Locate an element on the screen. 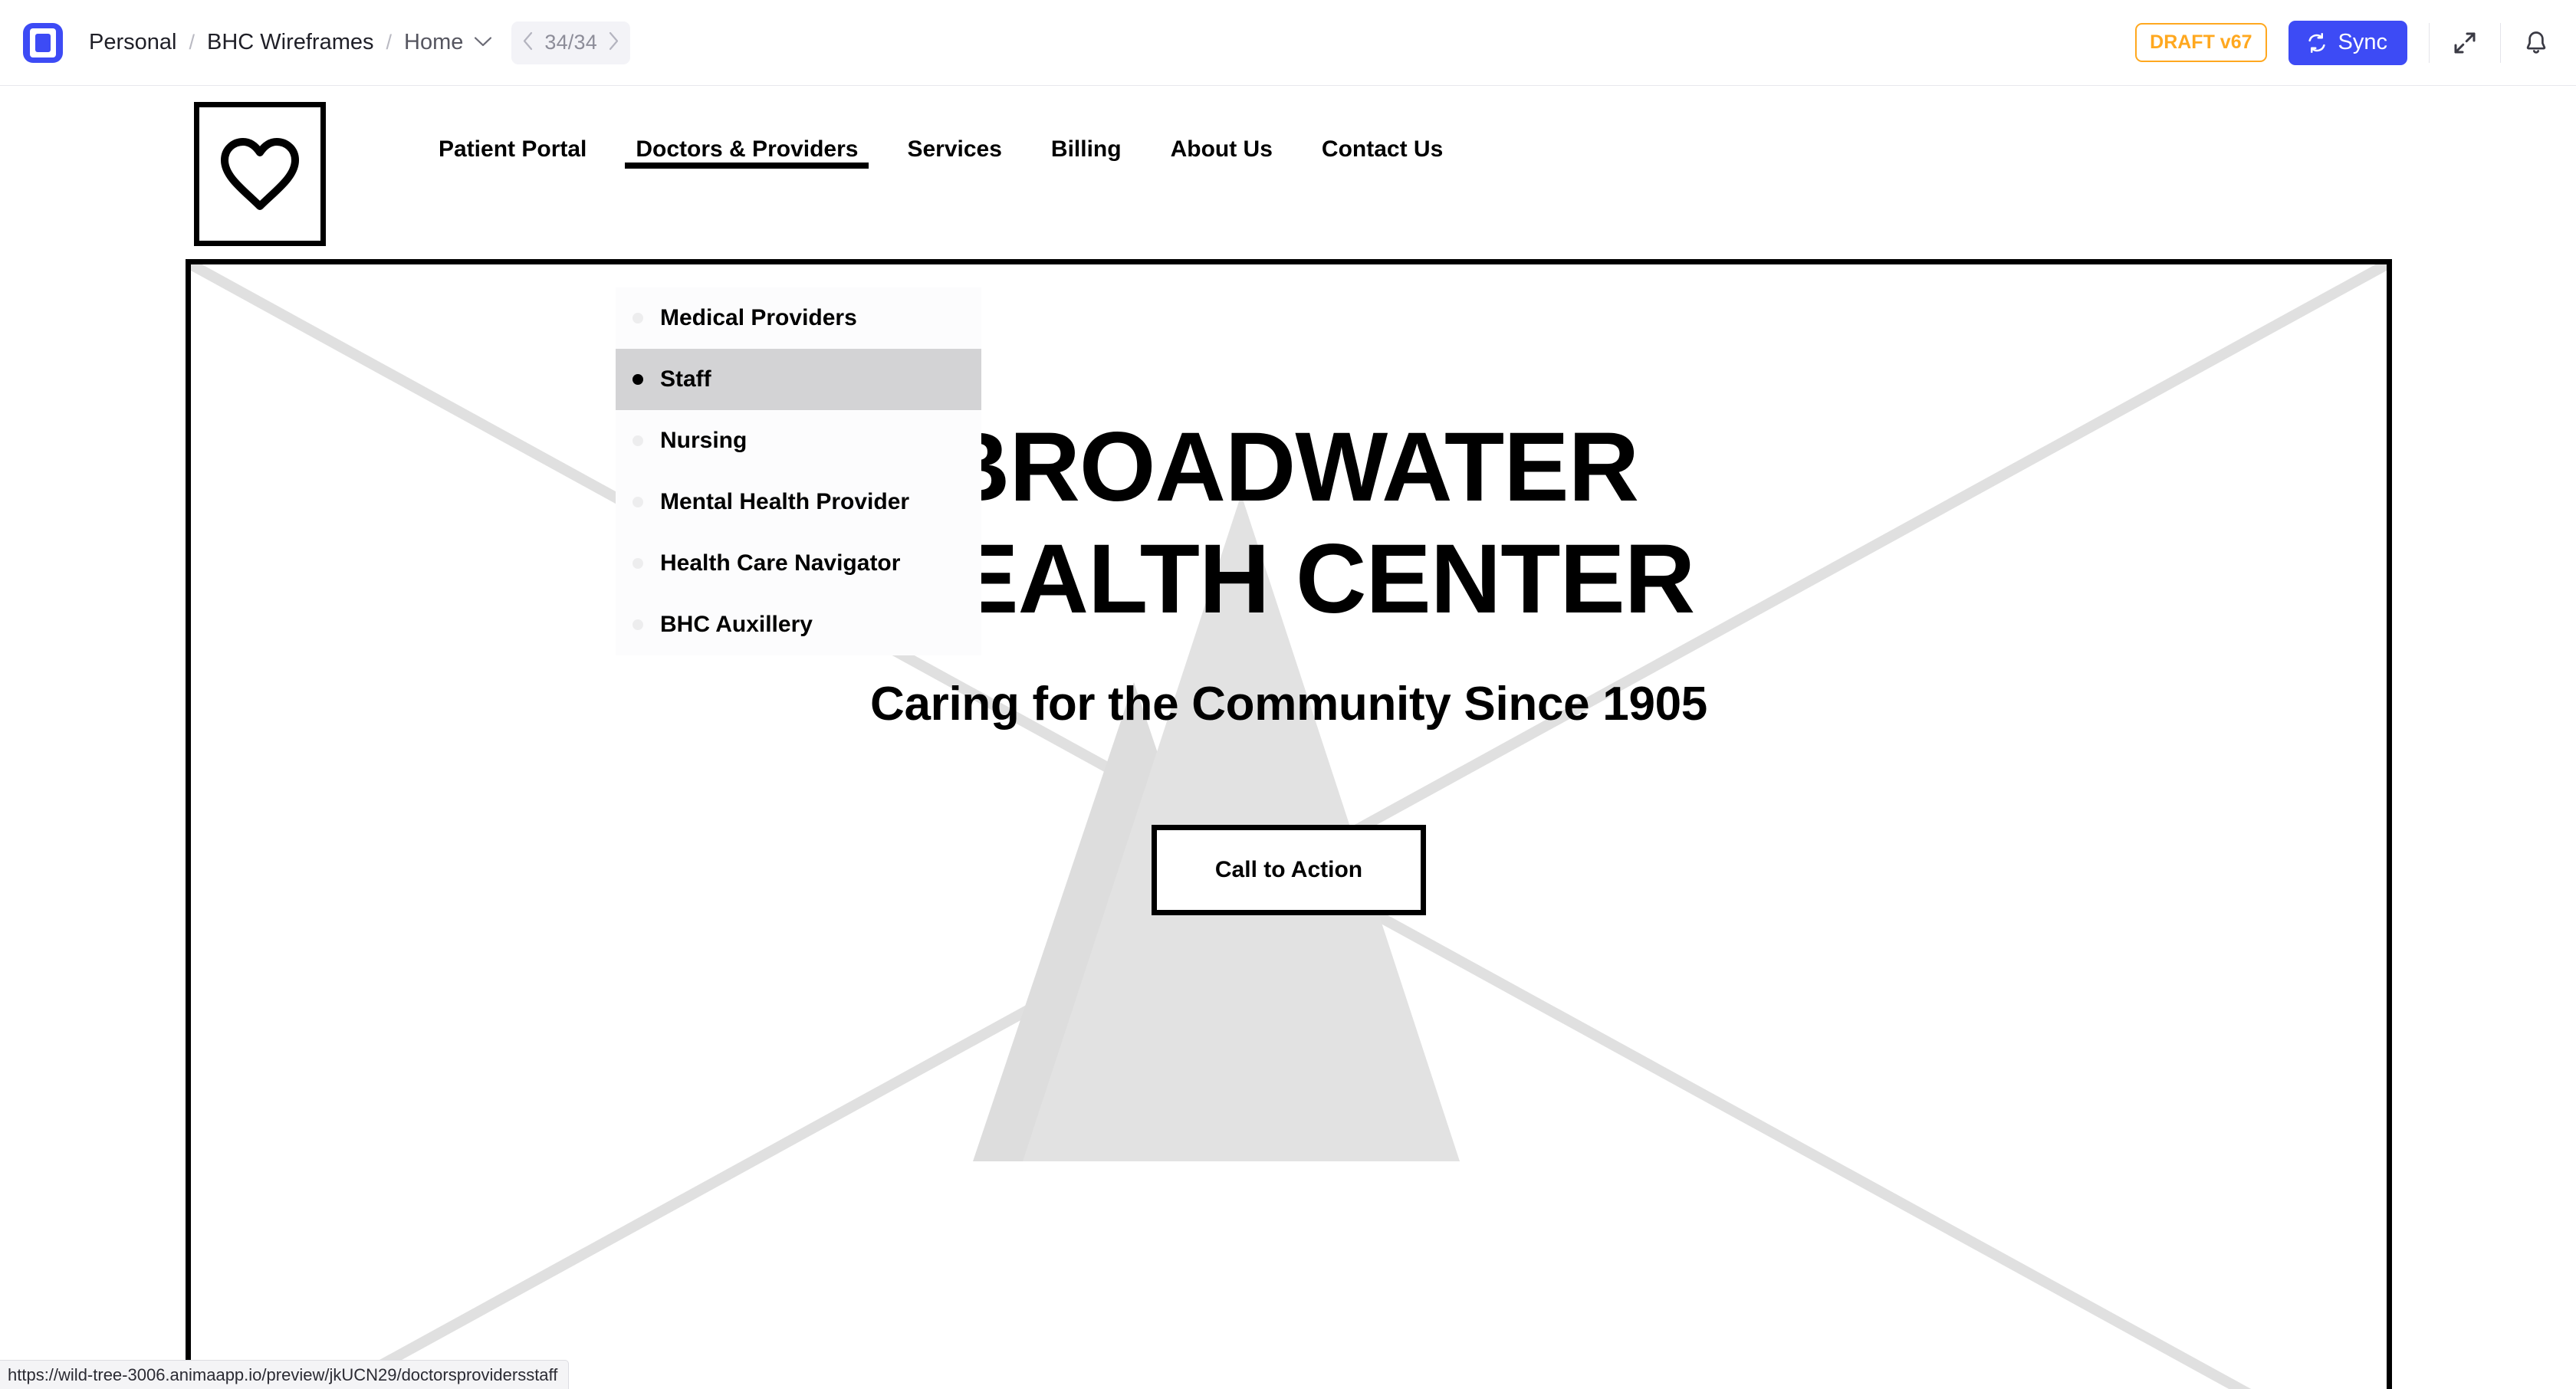  topbar-actions: DRAFT v67 Sync is located at coordinates (2355, 42).